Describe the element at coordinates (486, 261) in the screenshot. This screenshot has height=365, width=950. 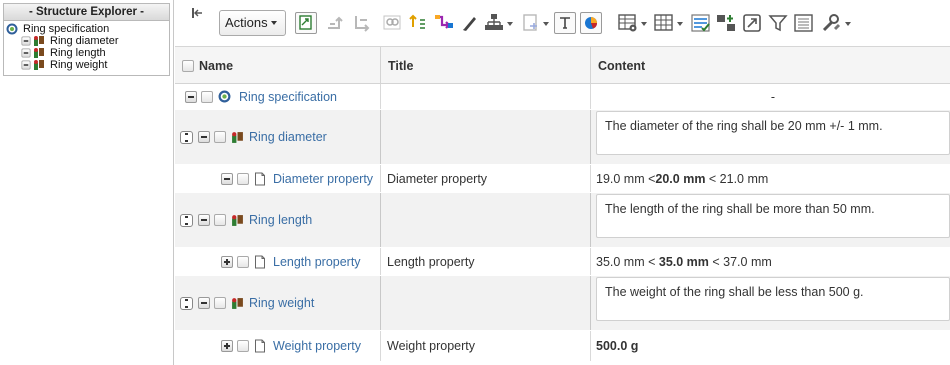
I see `title-cell: Length property` at that location.